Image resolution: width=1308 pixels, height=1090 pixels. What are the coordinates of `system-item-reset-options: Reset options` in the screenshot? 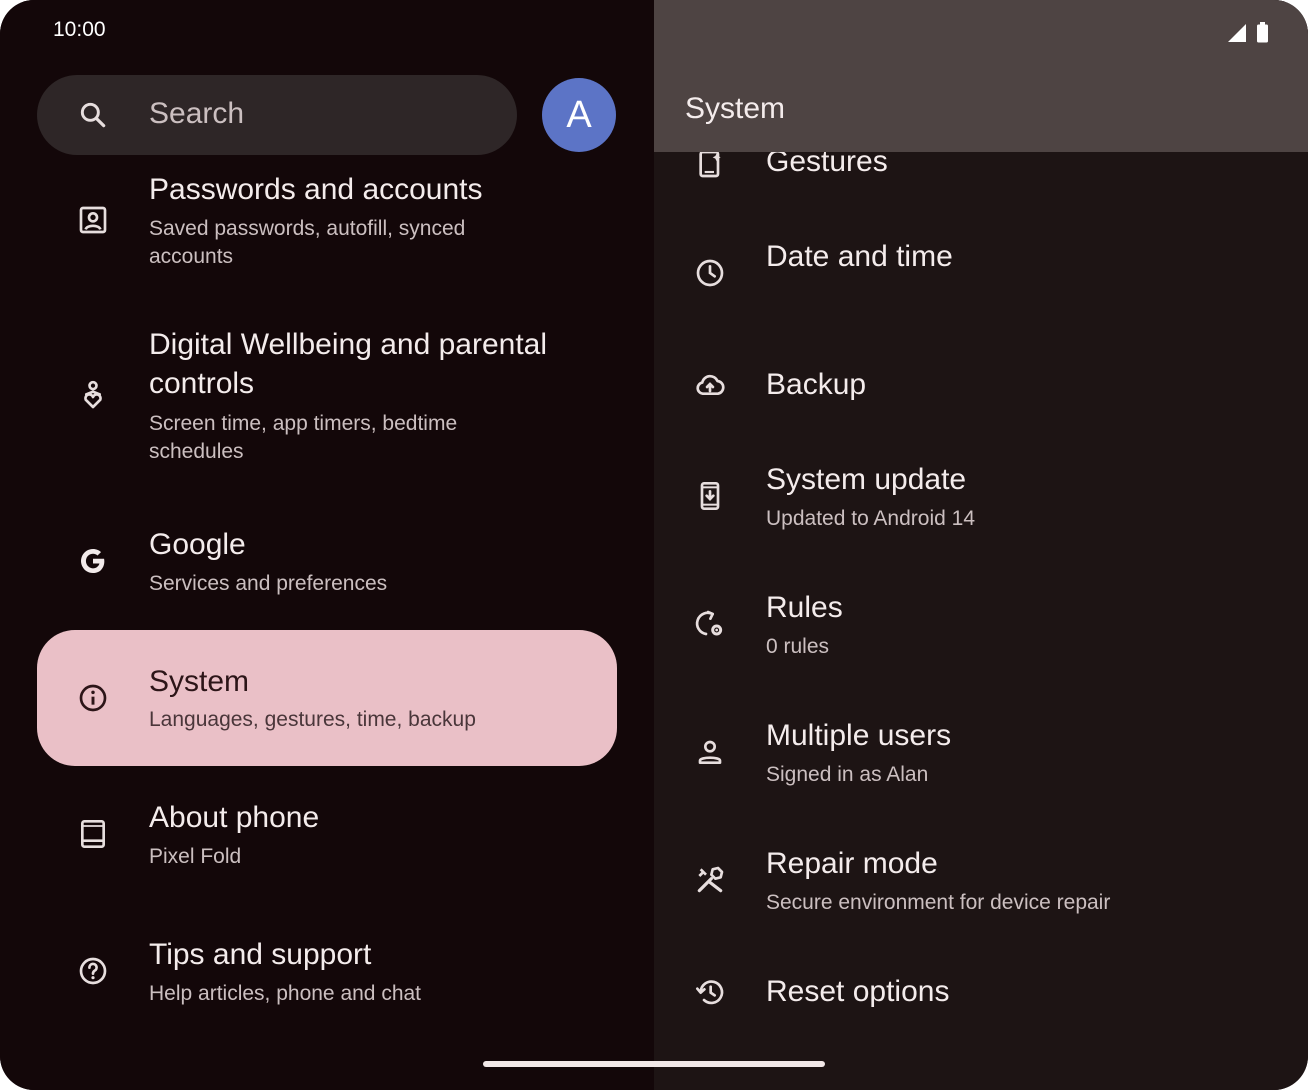 It's located at (981, 1002).